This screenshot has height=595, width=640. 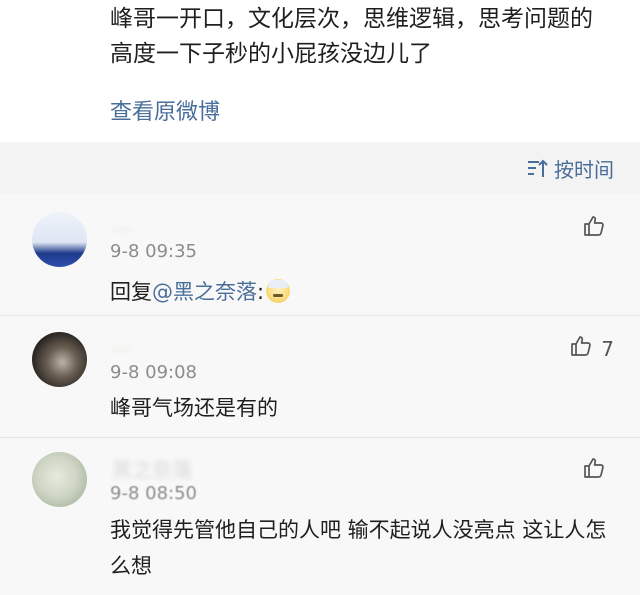 I want to click on like-count: 7, so click(x=607, y=348).